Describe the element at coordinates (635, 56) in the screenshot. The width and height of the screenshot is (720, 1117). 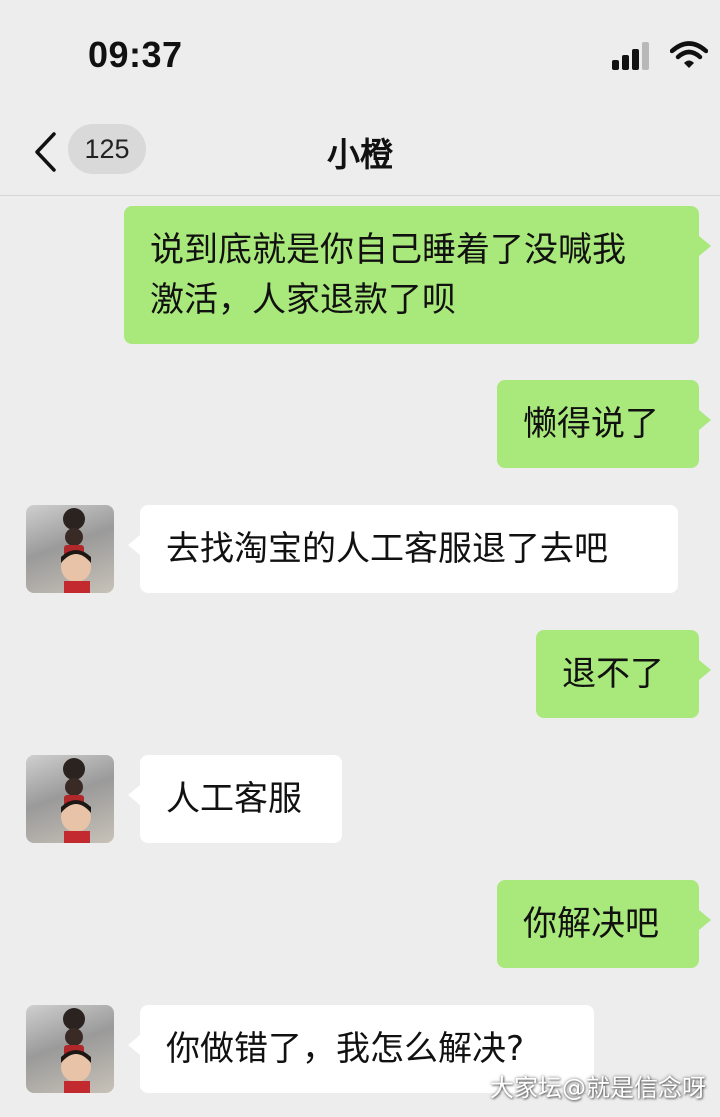
I see `signal-icon` at that location.